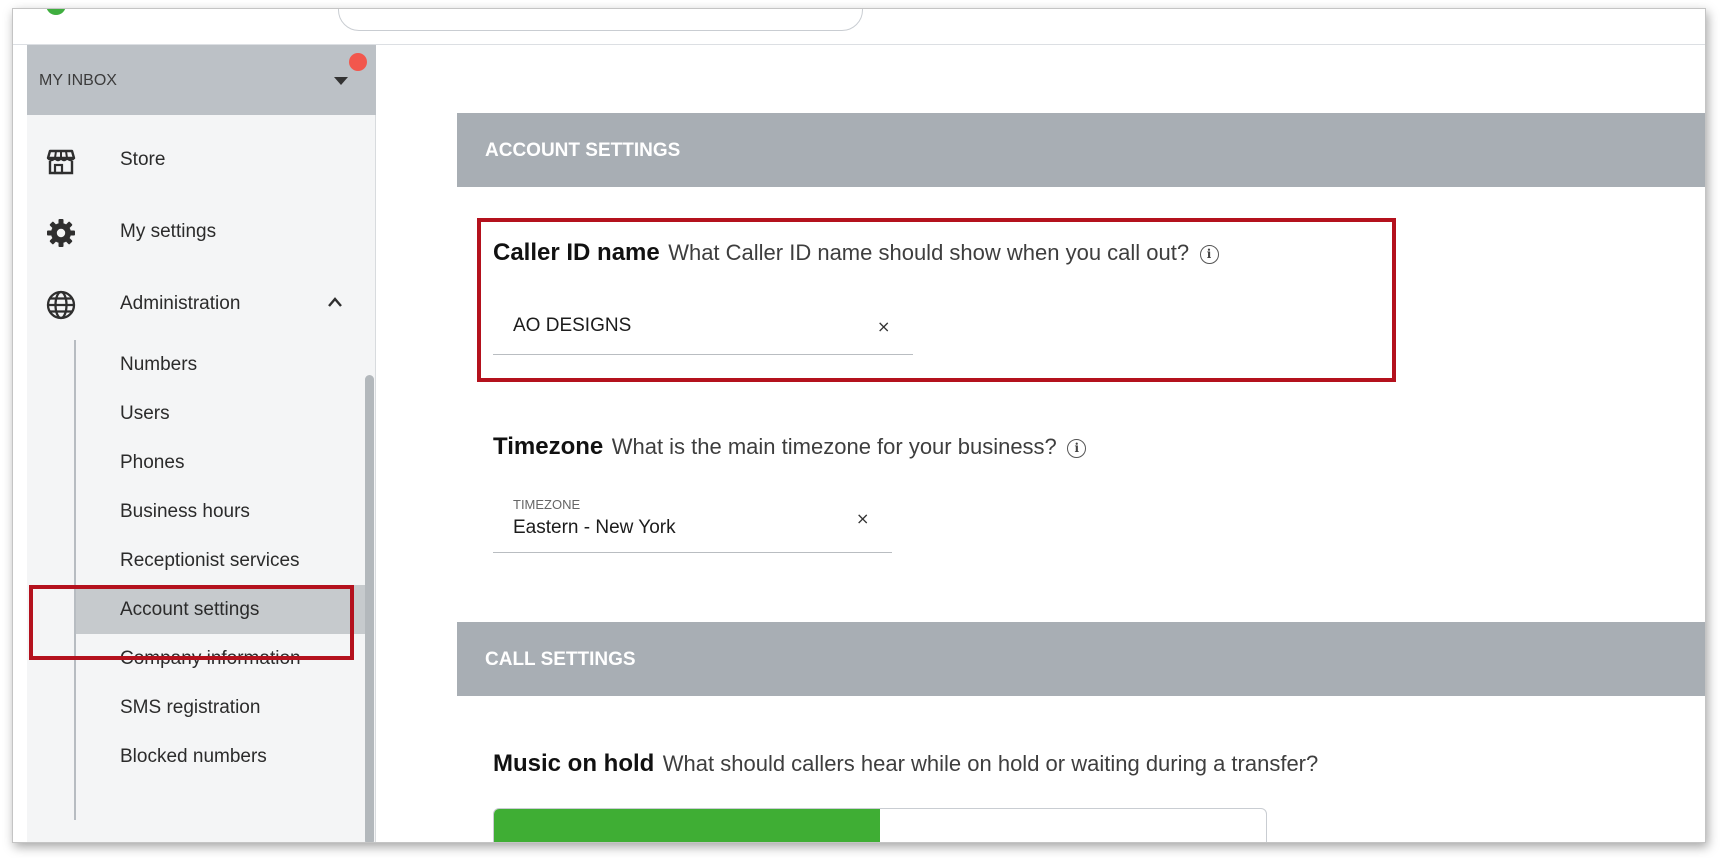 The width and height of the screenshot is (1720, 858). I want to click on sidebar-item-label: Blocked numbers, so click(193, 756).